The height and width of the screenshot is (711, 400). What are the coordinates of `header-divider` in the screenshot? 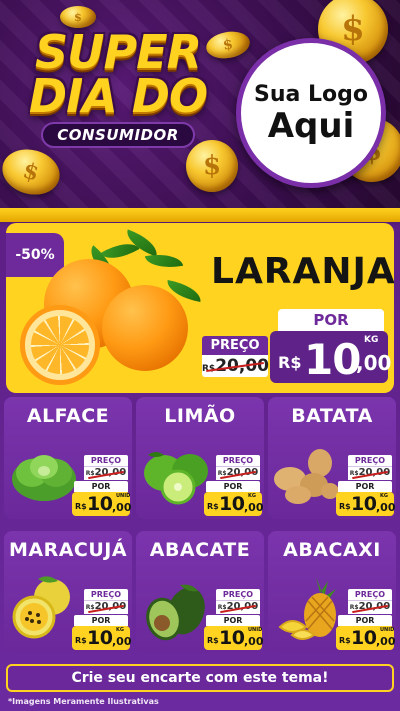 It's located at (200, 215).